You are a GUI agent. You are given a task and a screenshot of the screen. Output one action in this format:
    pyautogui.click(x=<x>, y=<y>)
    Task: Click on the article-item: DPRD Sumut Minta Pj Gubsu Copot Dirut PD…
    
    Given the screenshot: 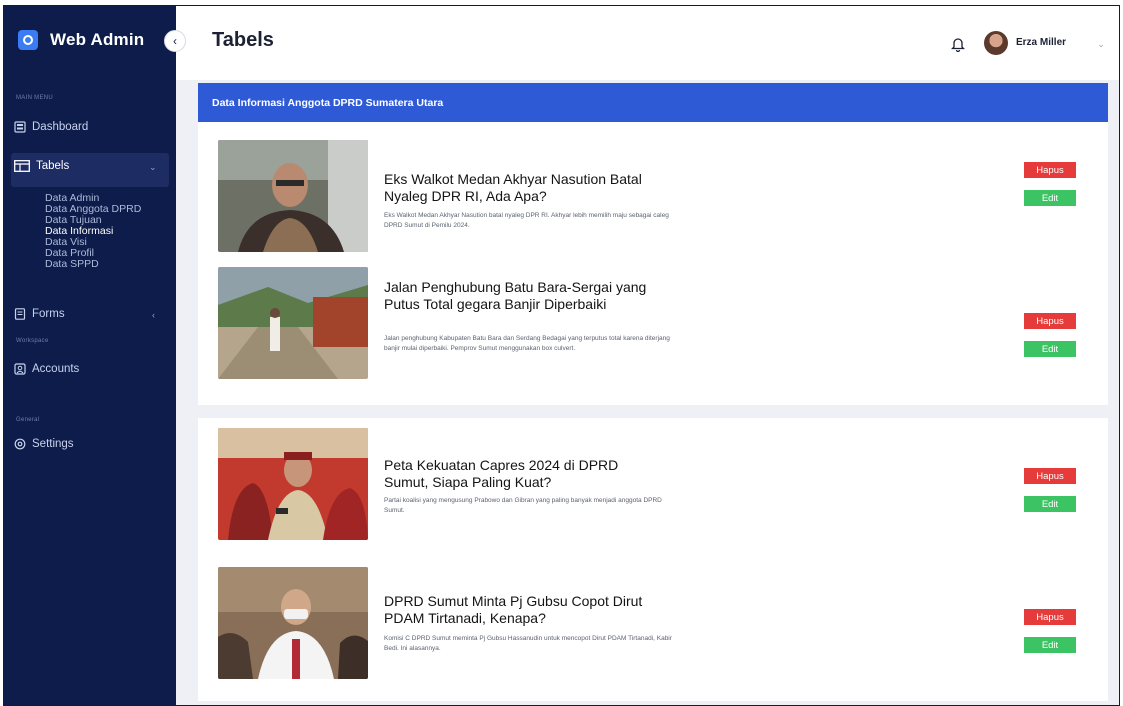 What is the action you would take?
    pyautogui.click(x=653, y=627)
    